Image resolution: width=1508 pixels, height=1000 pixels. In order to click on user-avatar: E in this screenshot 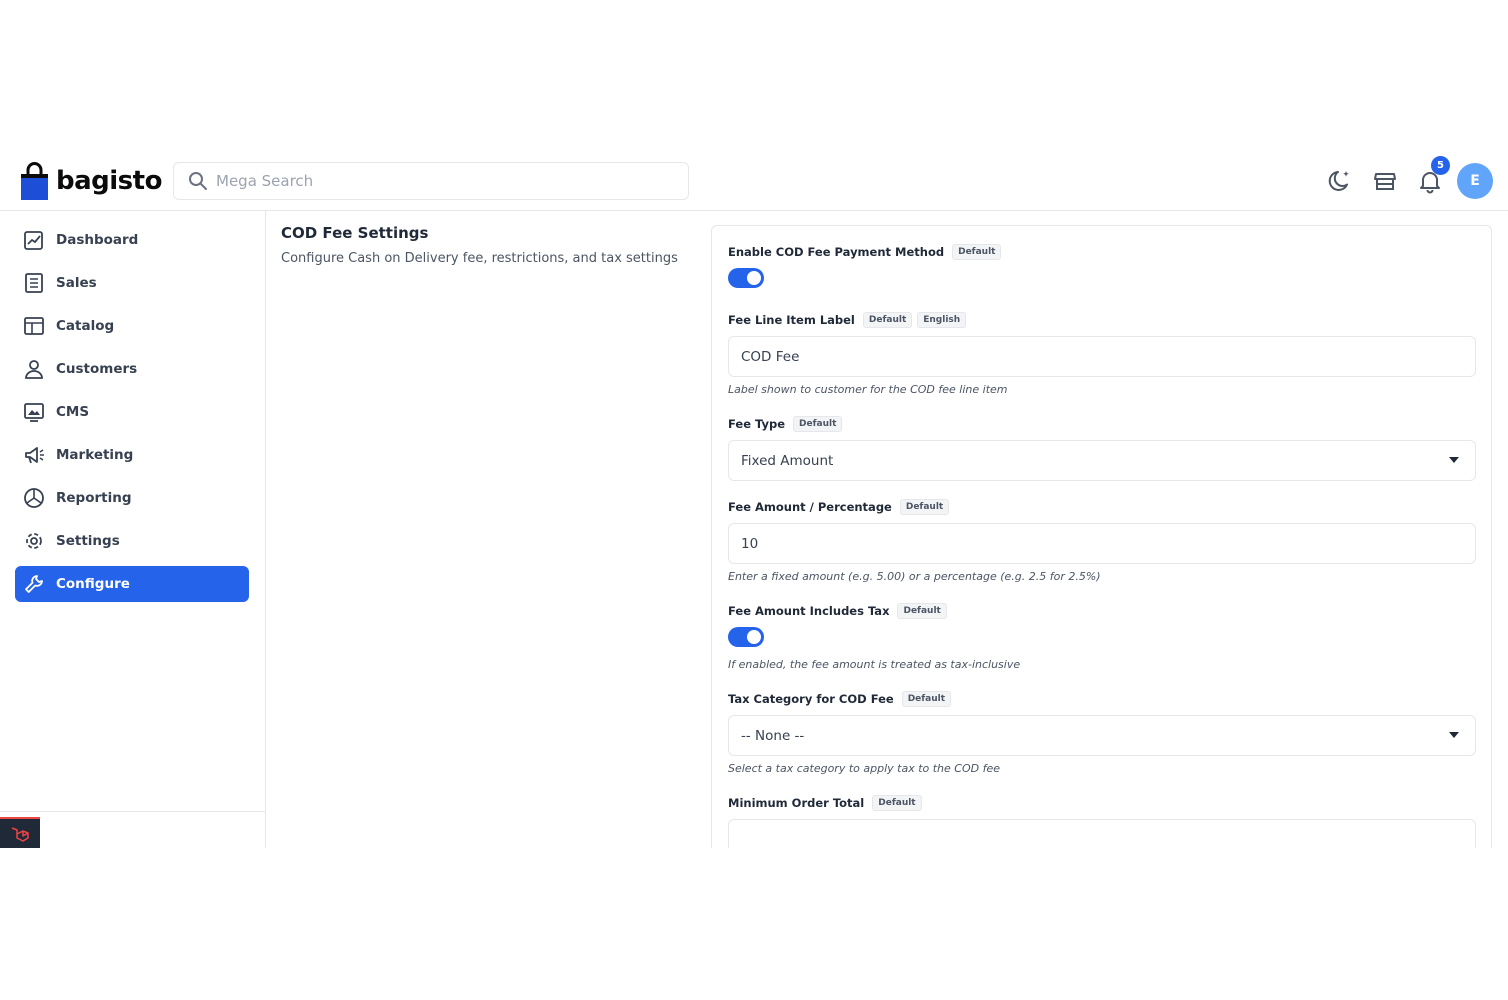, I will do `click(1475, 181)`.